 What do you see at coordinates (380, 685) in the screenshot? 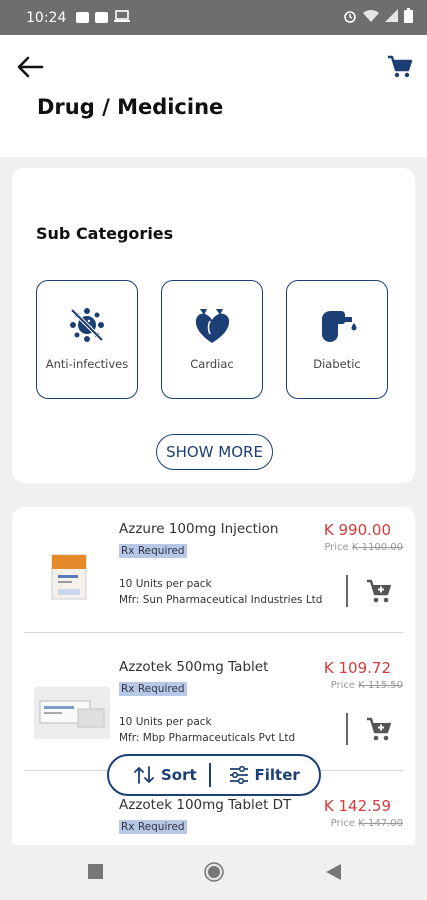
I see `mrp-value: K 115.50` at bounding box center [380, 685].